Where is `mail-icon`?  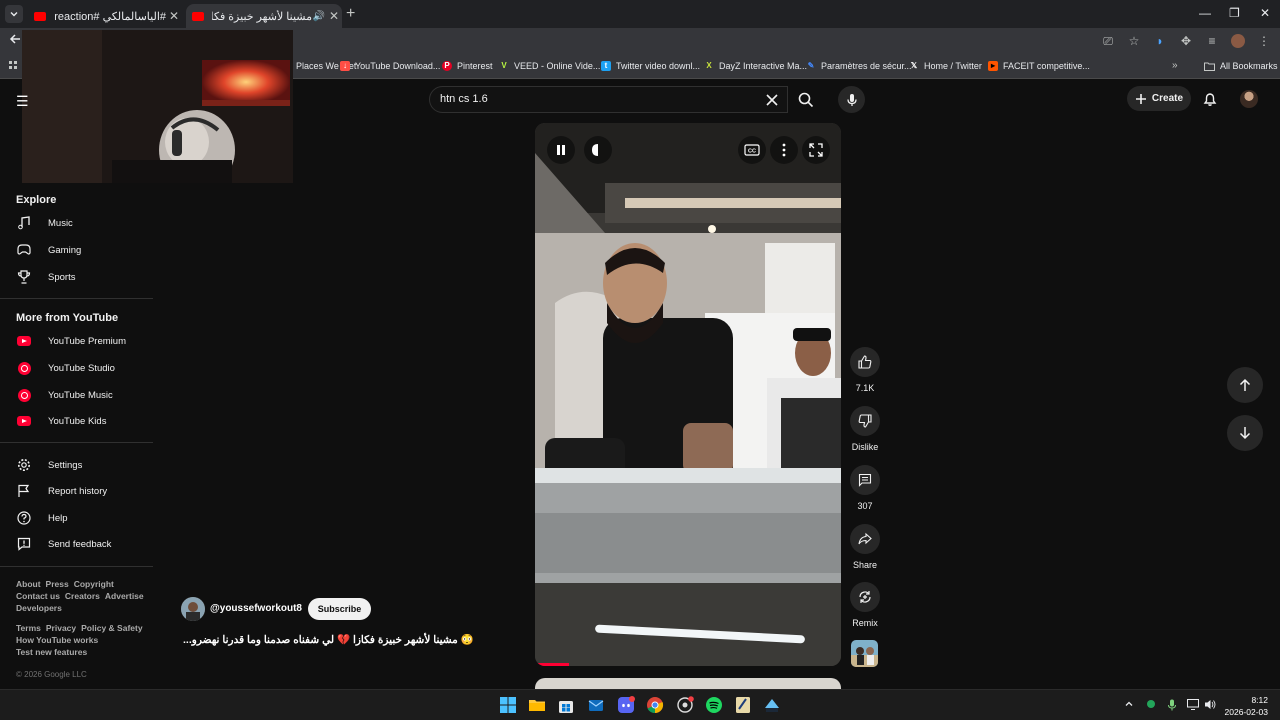
mail-icon is located at coordinates (596, 705).